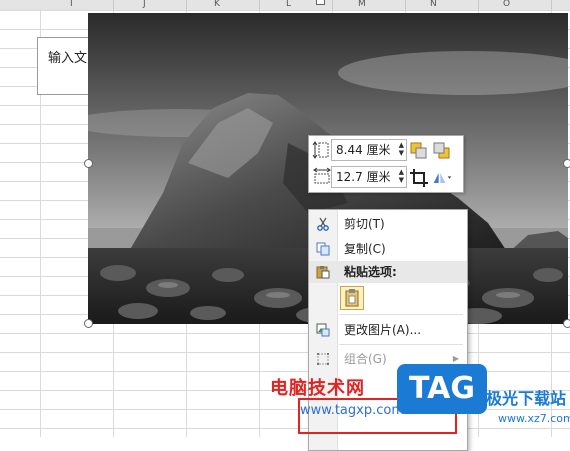 The image size is (570, 451). Describe the element at coordinates (506, 4) in the screenshot. I see `column-letter-o: O` at that location.